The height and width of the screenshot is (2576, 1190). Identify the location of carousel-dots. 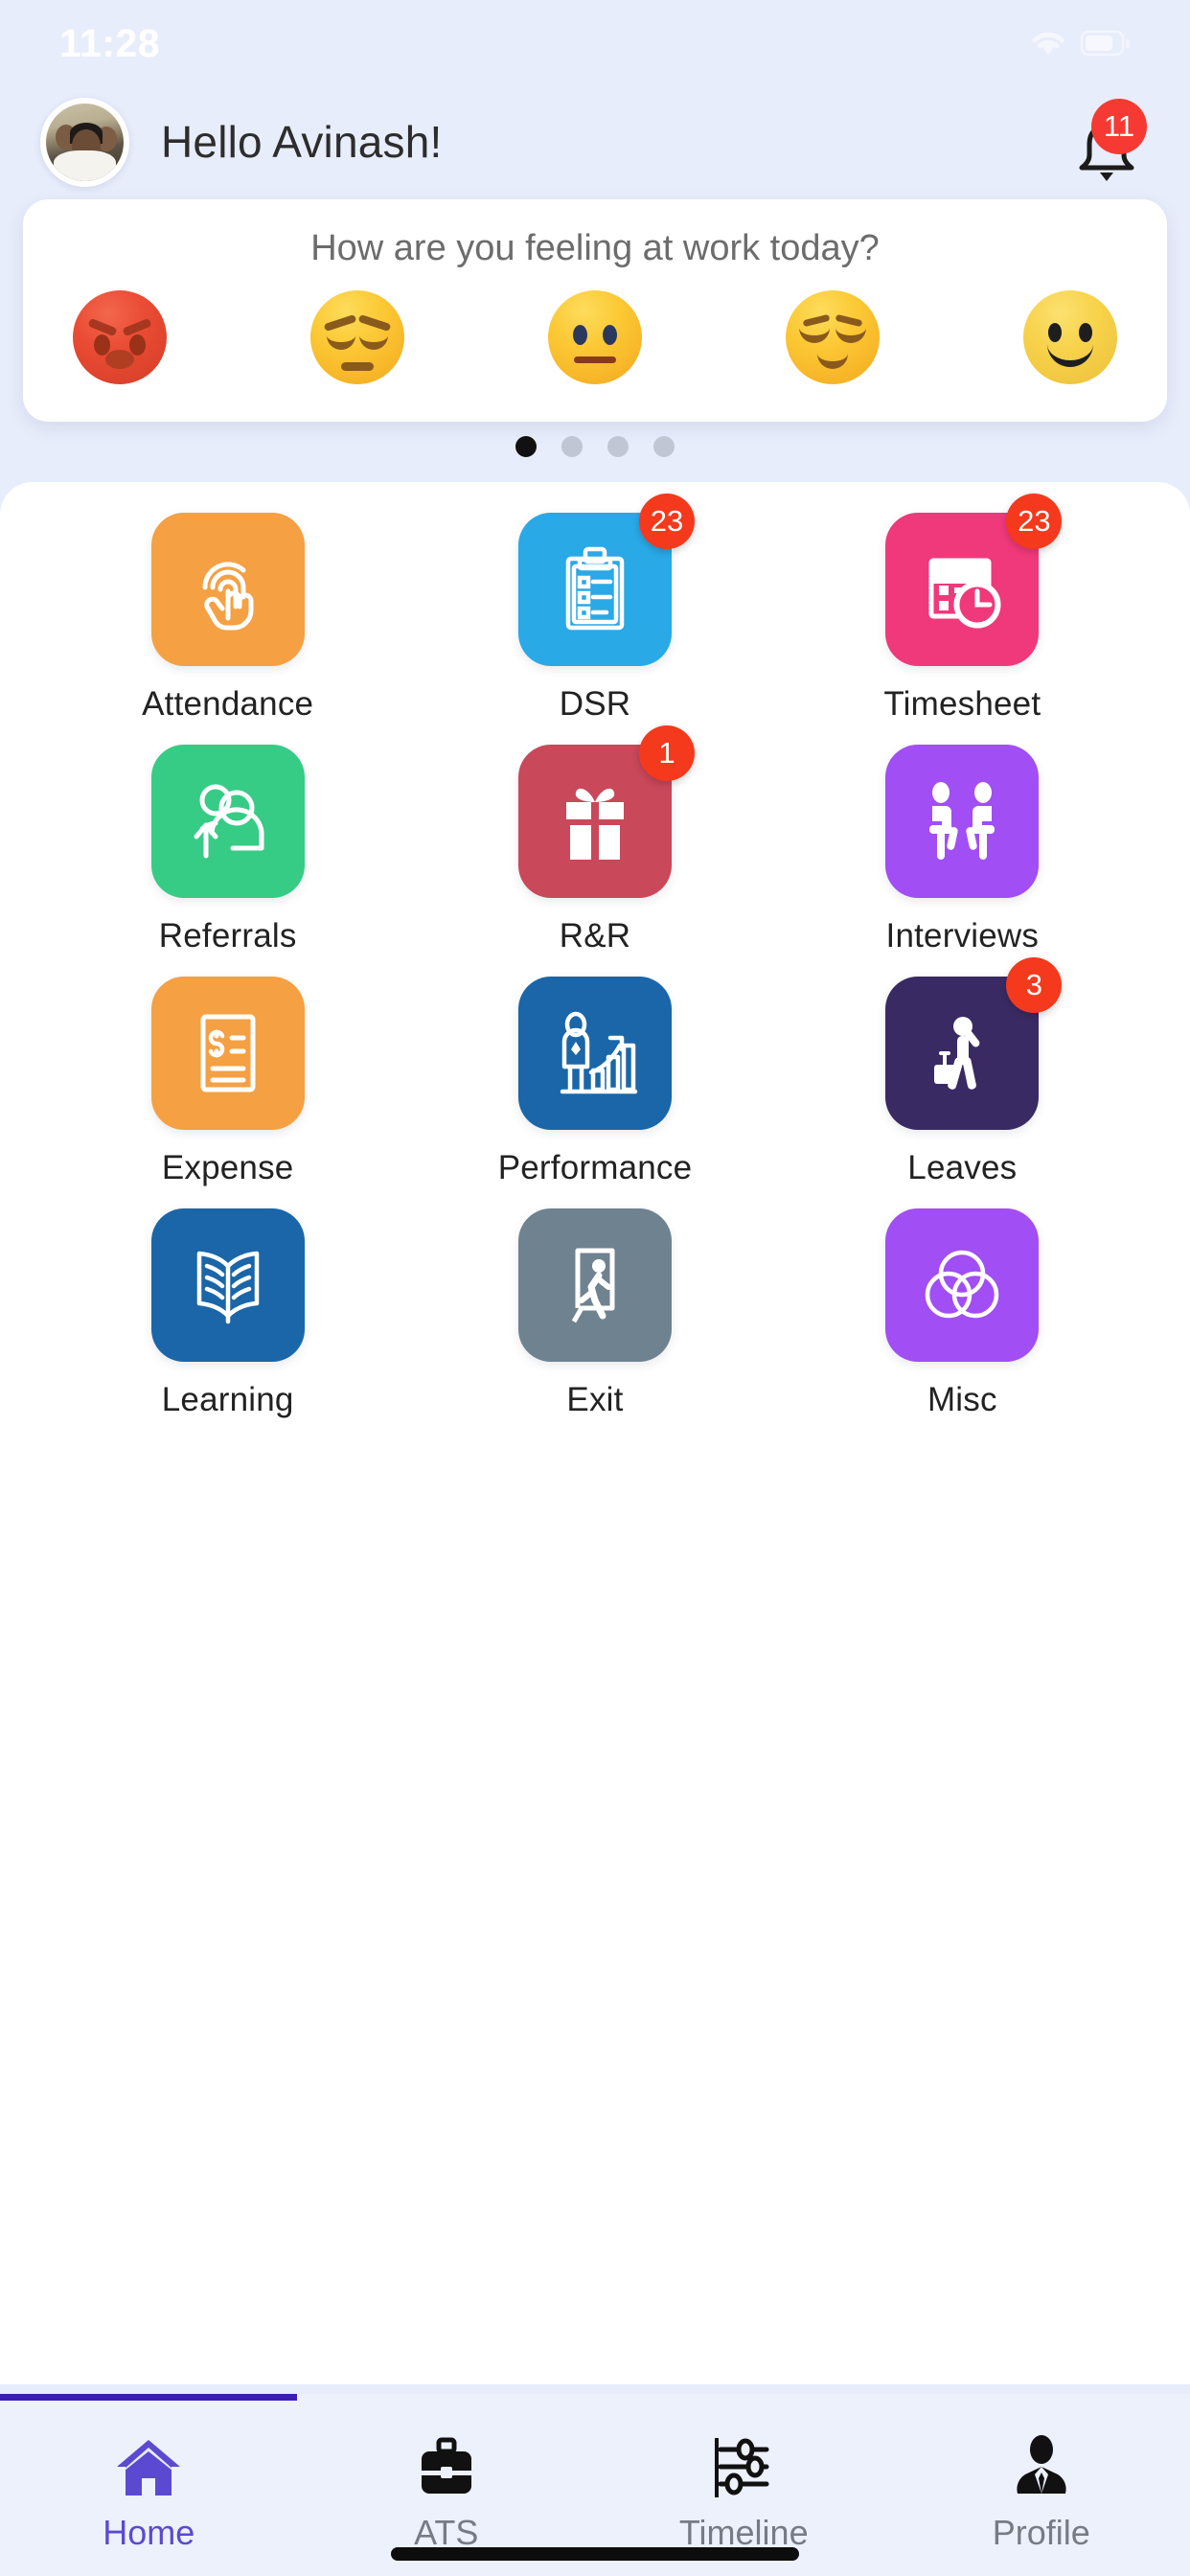
(595, 446).